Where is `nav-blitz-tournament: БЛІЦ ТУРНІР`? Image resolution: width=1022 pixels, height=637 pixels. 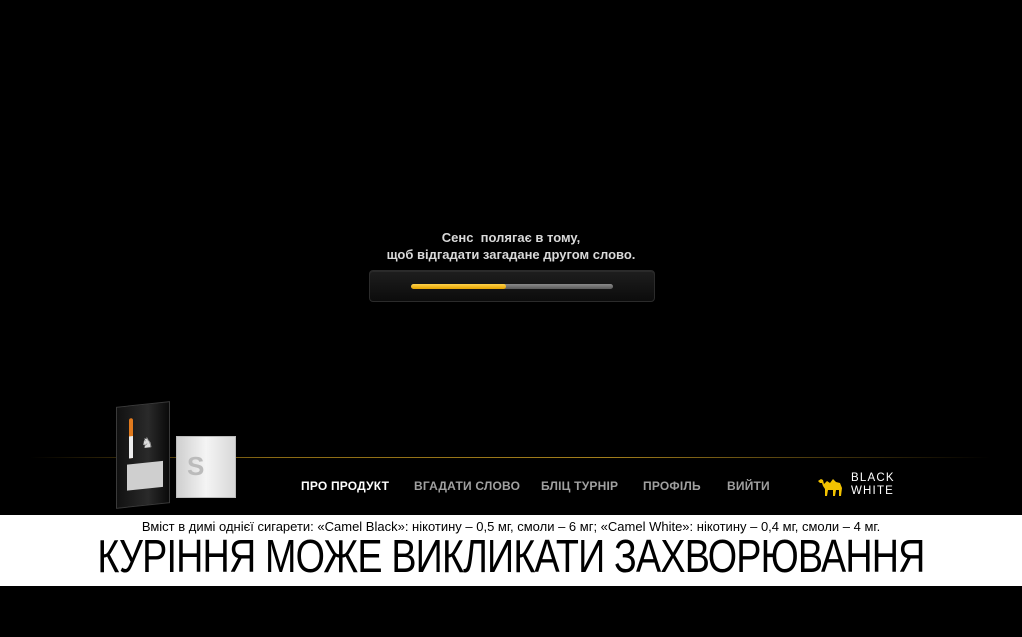
nav-blitz-tournament: БЛІЦ ТУРНІР is located at coordinates (579, 486).